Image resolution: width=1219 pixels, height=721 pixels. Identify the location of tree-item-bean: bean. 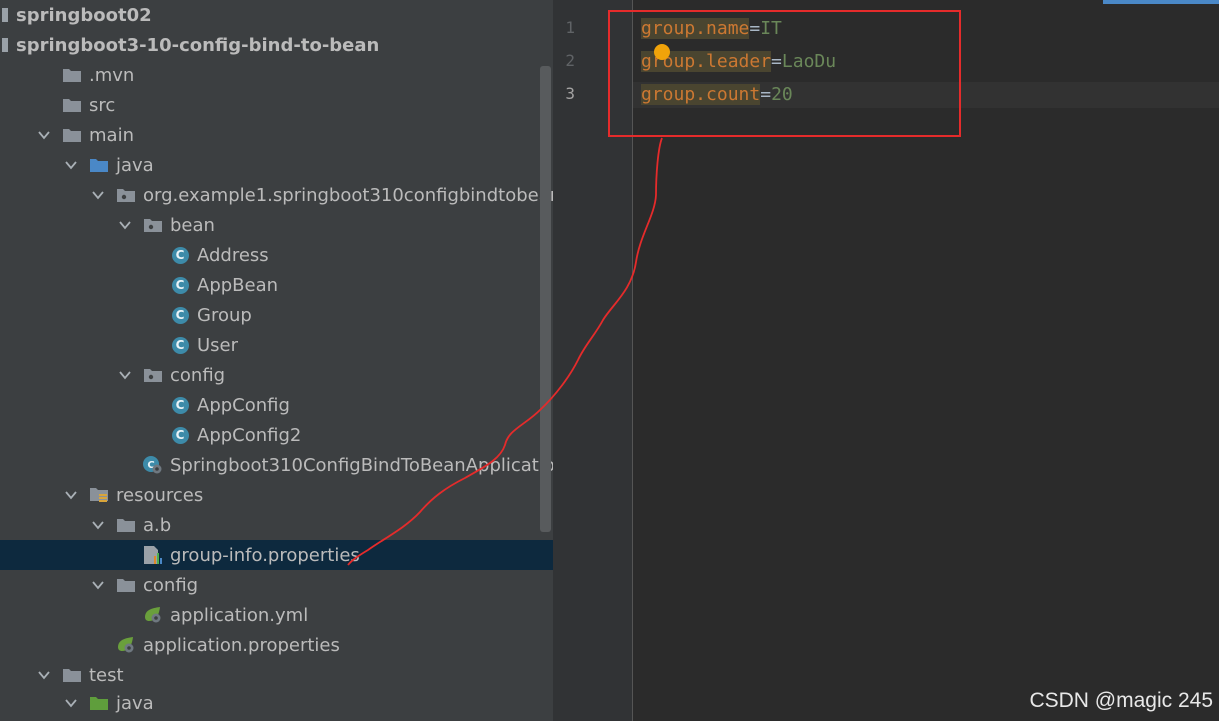
(276, 225).